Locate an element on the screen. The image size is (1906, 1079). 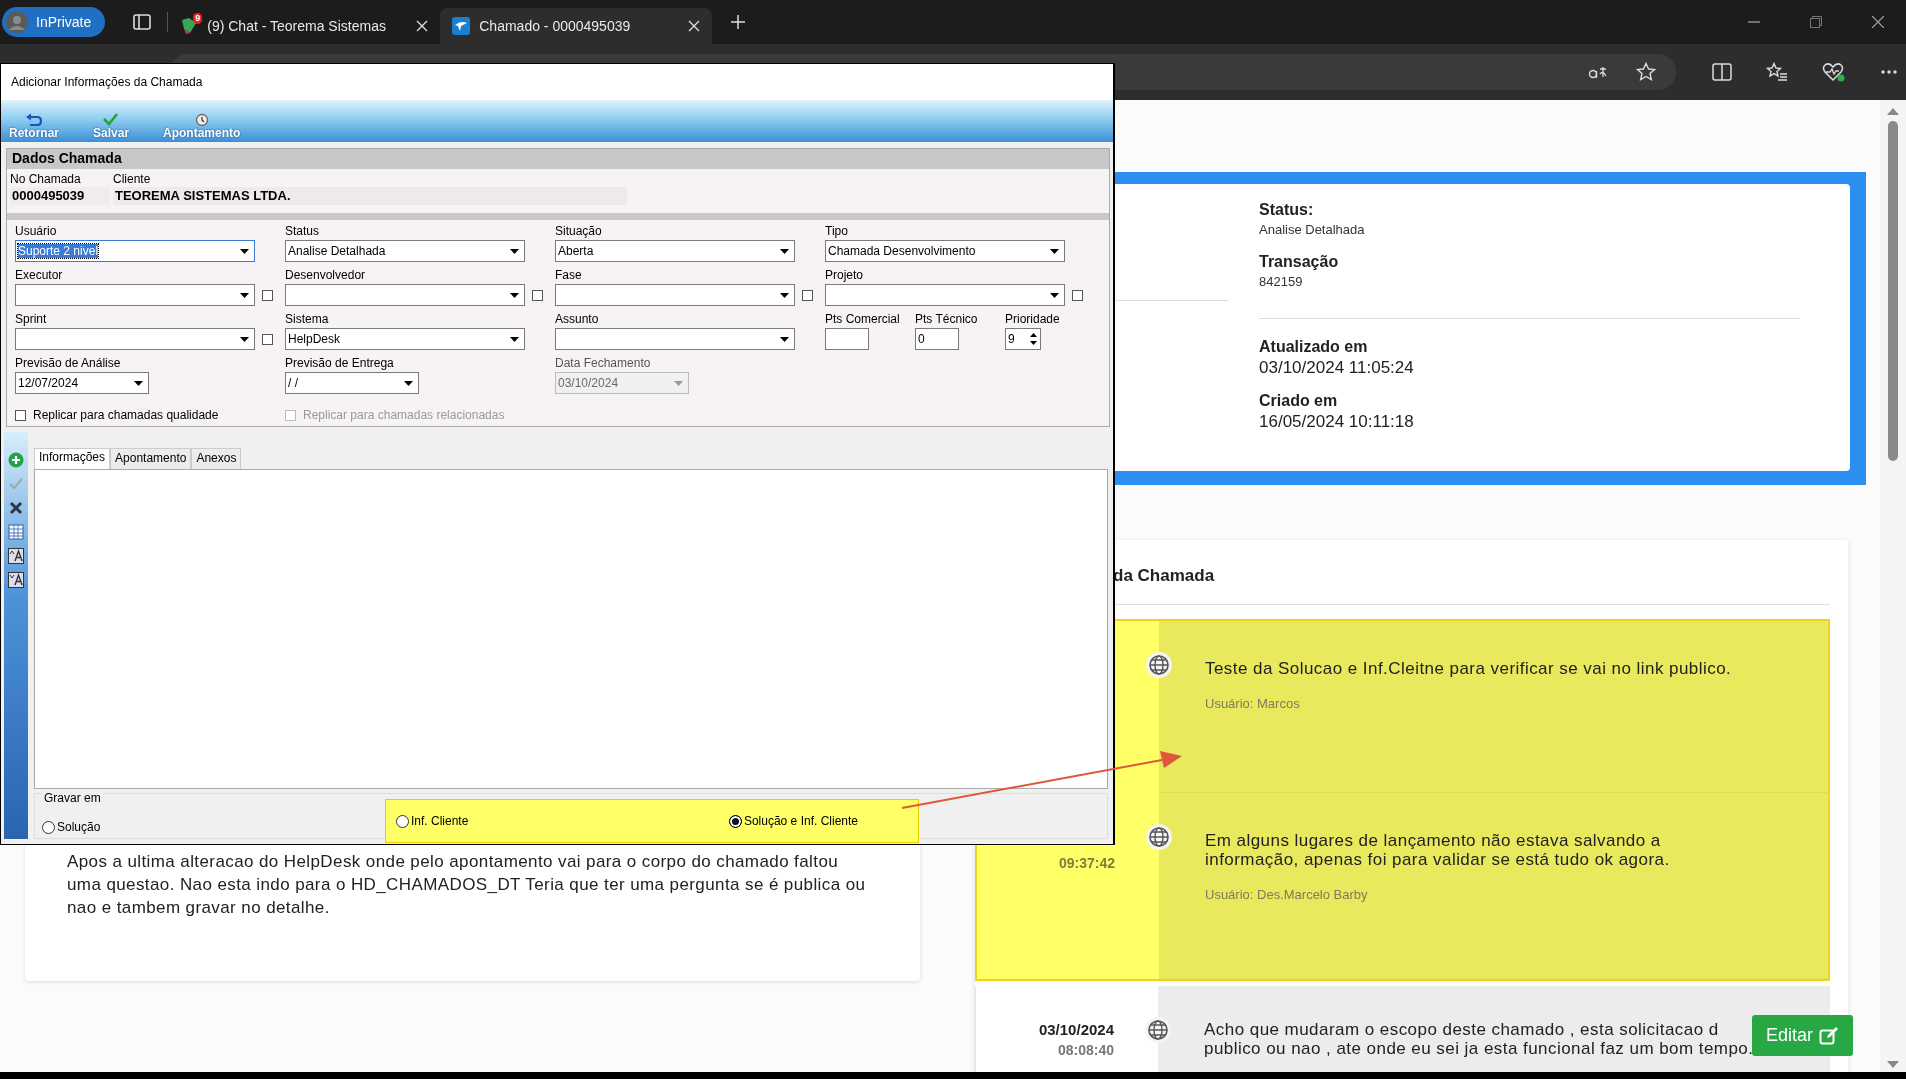
date-picker: / / is located at coordinates (352, 383).